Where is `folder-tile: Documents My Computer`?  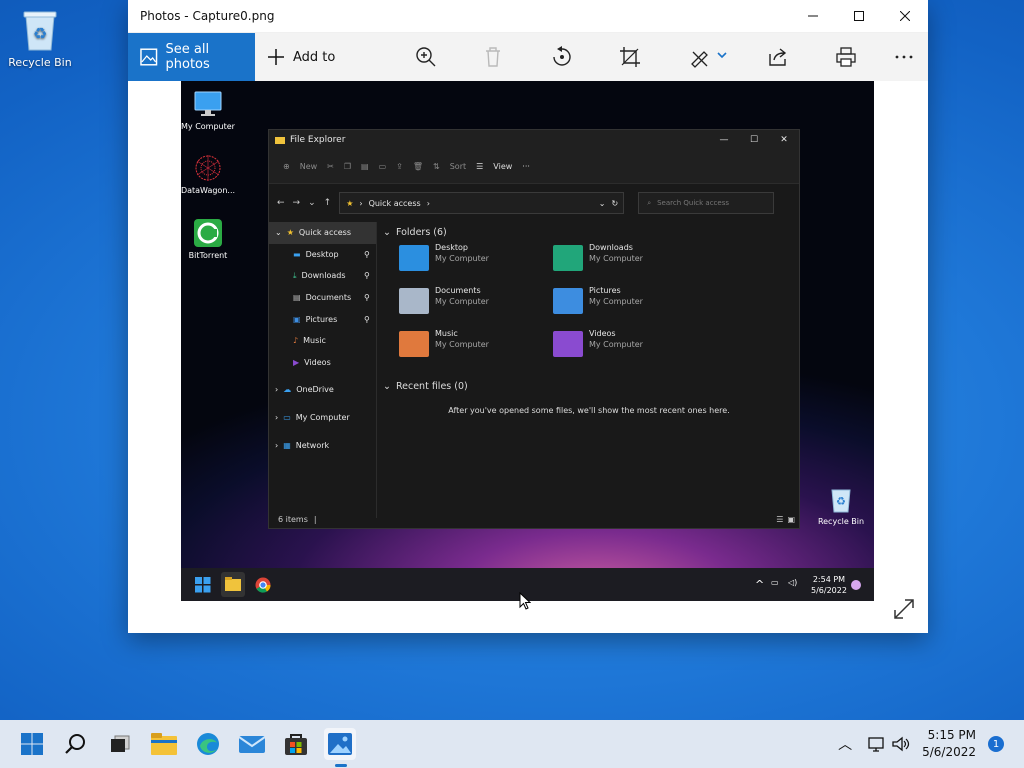
folder-tile: Documents My Computer is located at coordinates (474, 305).